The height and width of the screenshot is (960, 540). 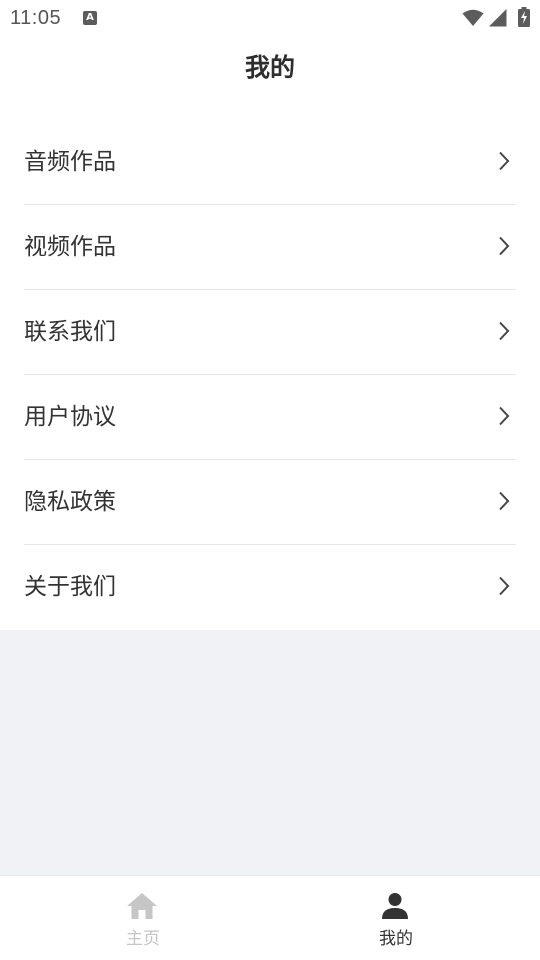 What do you see at coordinates (473, 17) in the screenshot?
I see `wifi-icon` at bounding box center [473, 17].